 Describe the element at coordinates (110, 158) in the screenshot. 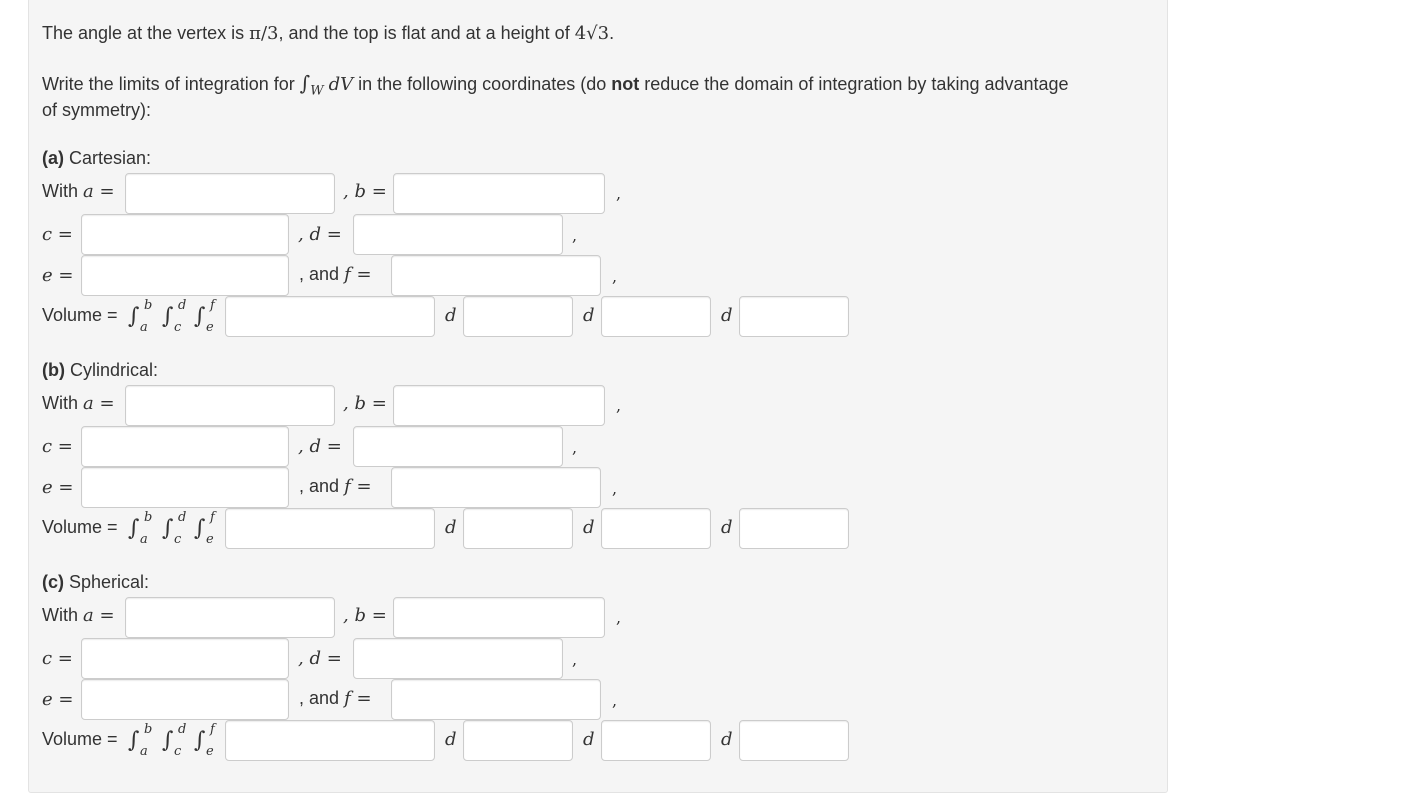

I see `section-name: Cartesian:` at that location.